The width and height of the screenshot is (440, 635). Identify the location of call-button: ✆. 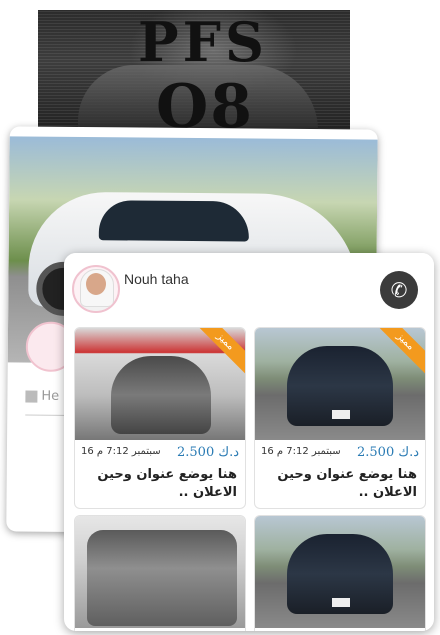
(399, 290).